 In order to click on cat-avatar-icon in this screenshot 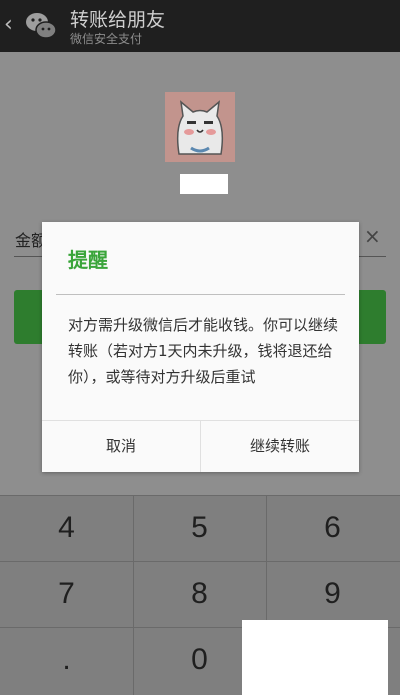, I will do `click(200, 127)`.